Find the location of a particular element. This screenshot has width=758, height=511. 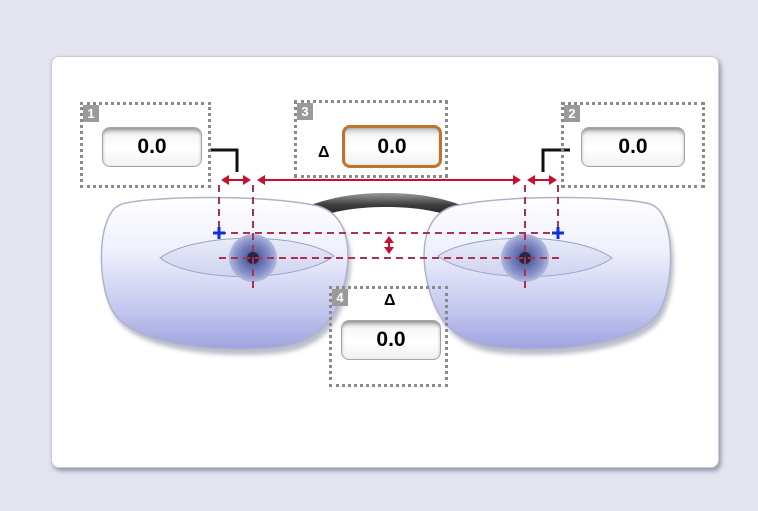

horizontal-offset-input is located at coordinates (392, 146).